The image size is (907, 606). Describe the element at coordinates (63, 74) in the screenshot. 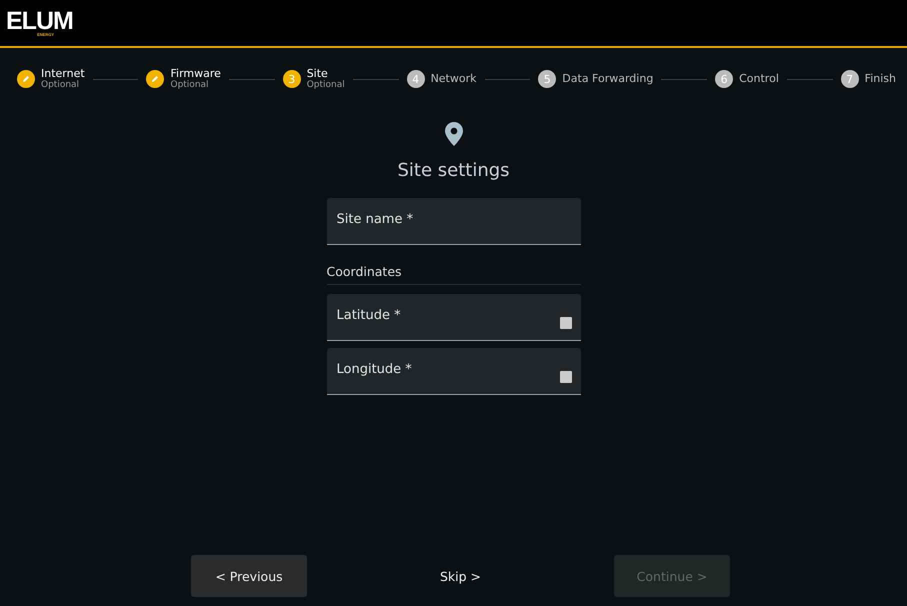

I see `step-label: Internet` at that location.